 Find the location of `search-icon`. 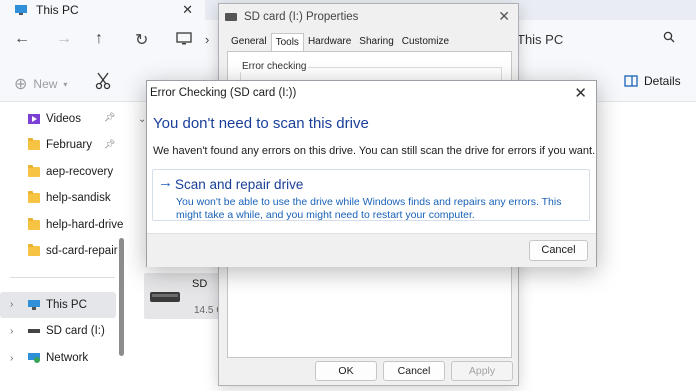

search-icon is located at coordinates (669, 37).